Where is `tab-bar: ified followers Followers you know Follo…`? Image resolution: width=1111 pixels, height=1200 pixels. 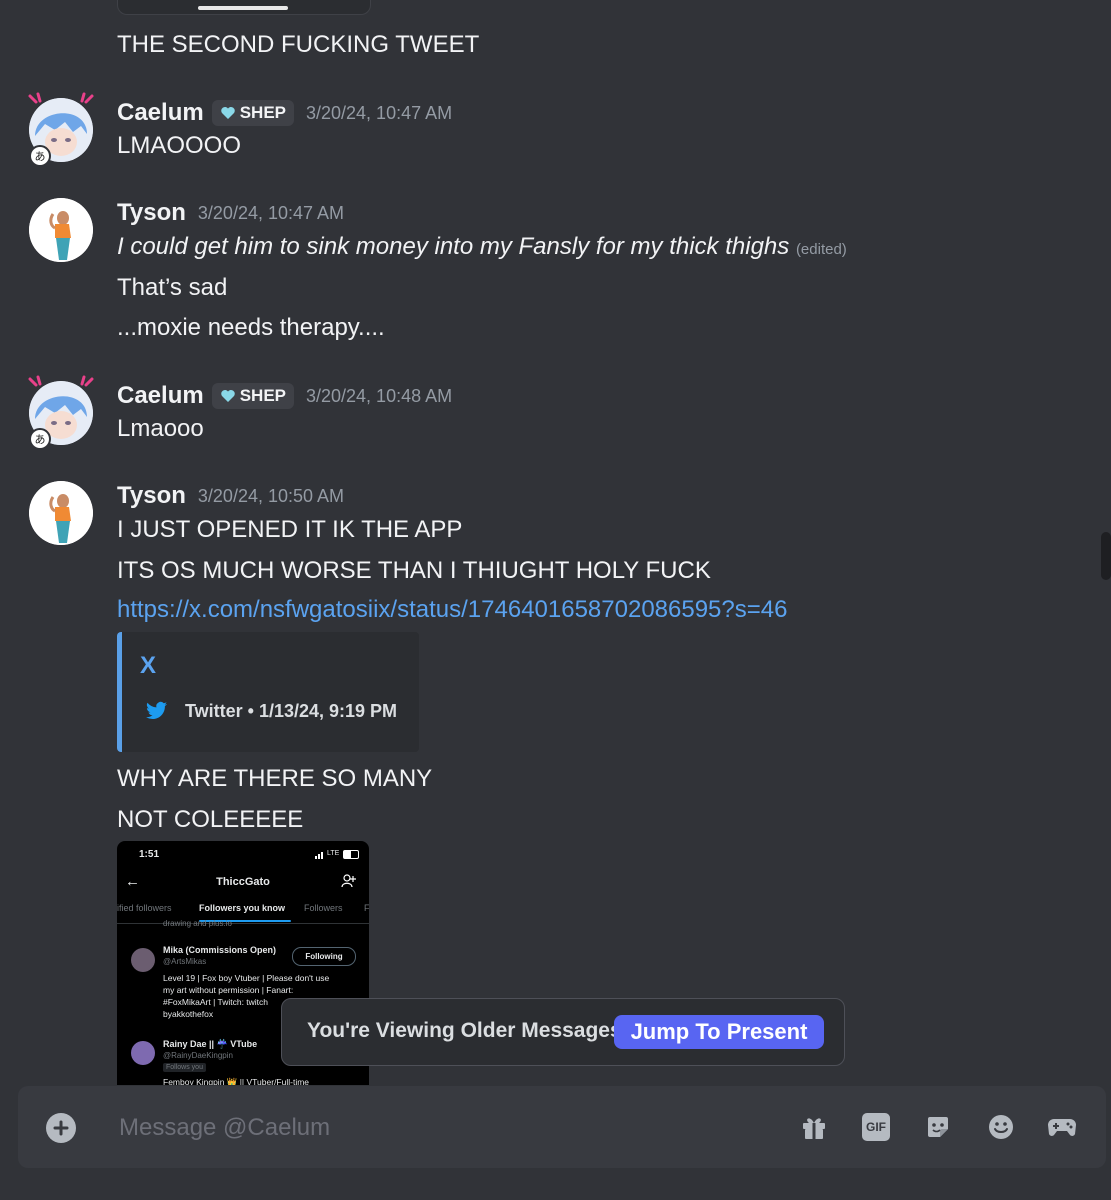
tab-bar: ified followers Followers you know Follo… is located at coordinates (243, 913).